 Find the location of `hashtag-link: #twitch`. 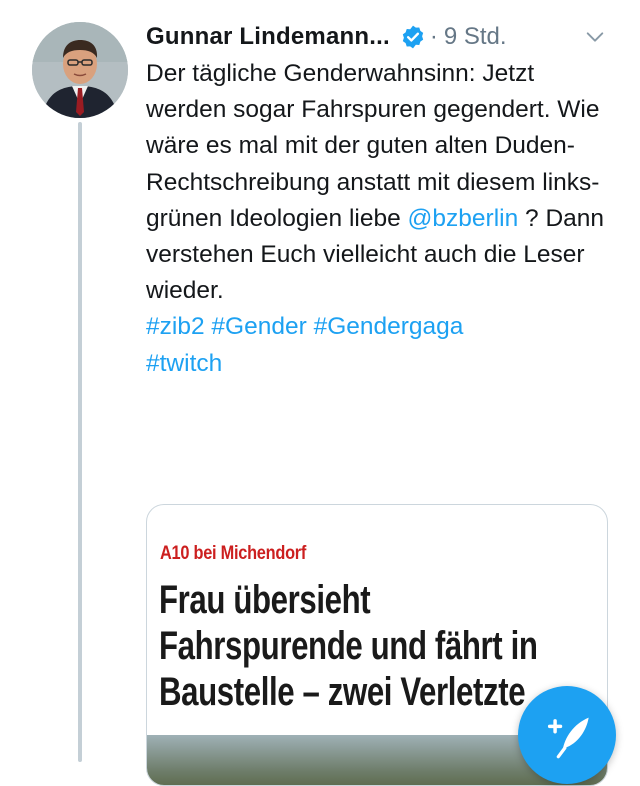

hashtag-link: #twitch is located at coordinates (184, 363).